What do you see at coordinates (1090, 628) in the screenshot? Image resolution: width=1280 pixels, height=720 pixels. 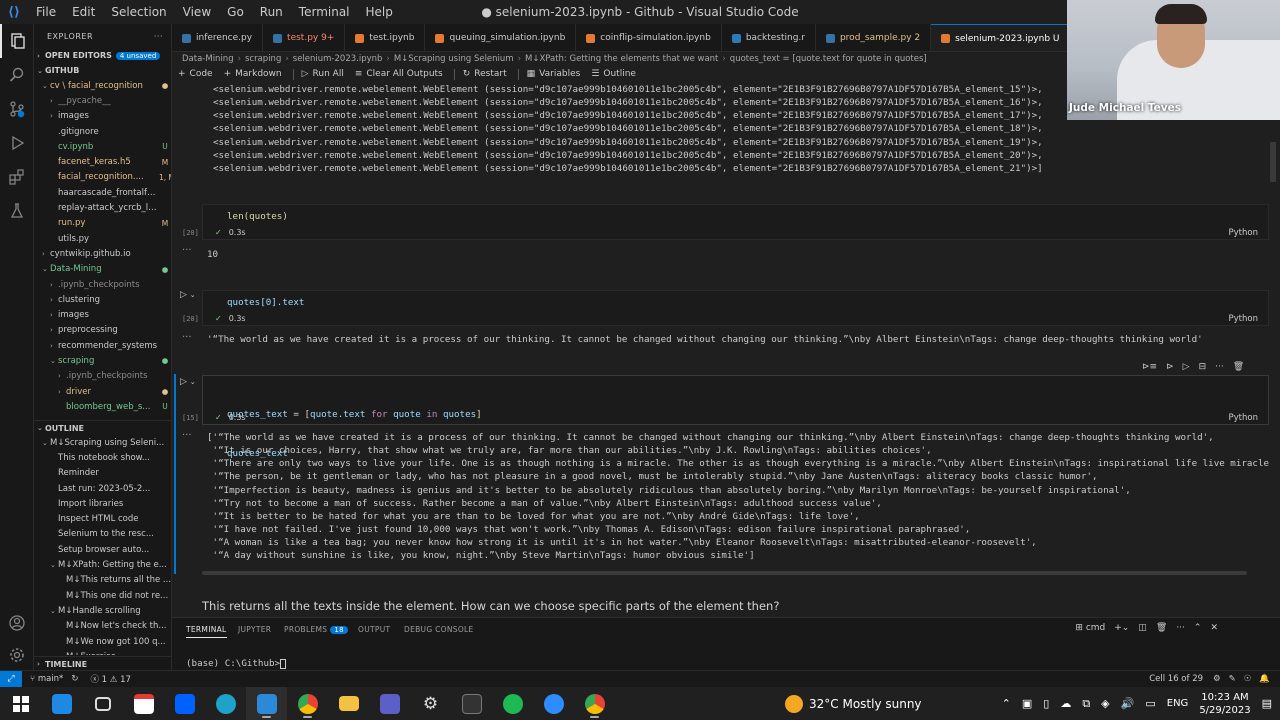 I see `terminal-shell: ⊞ cmd` at bounding box center [1090, 628].